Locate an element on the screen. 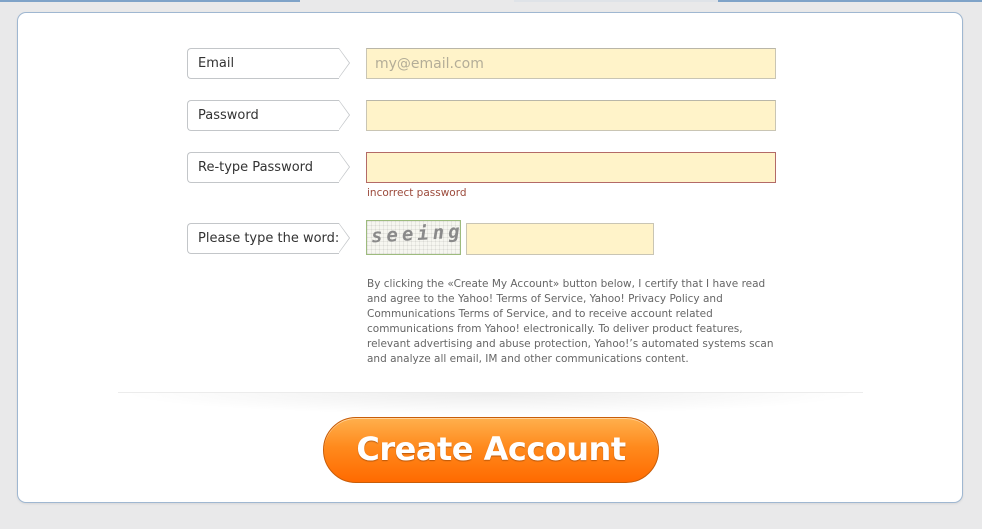 The width and height of the screenshot is (982, 529). captcha-label-box: Please type the word: is located at coordinates (268, 238).